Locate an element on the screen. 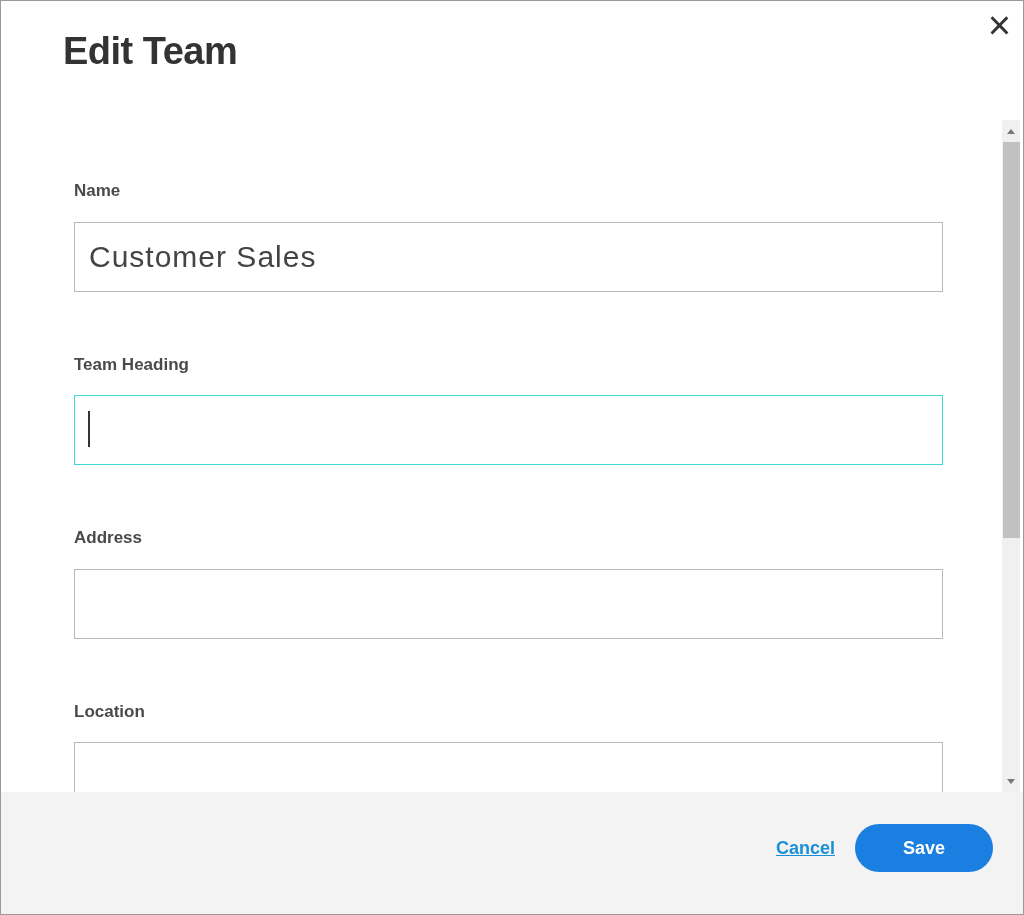  dialog-title: Edit Team is located at coordinates (150, 51).